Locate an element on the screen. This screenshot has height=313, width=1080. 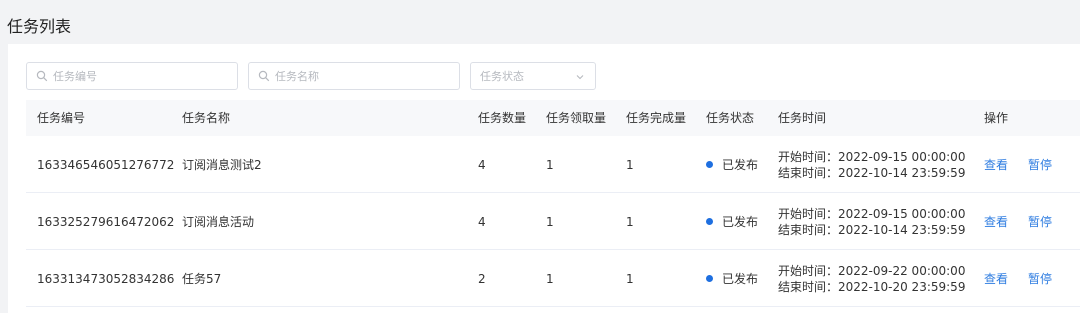
cell-task-name: 订阅消息活动 is located at coordinates (218, 222).